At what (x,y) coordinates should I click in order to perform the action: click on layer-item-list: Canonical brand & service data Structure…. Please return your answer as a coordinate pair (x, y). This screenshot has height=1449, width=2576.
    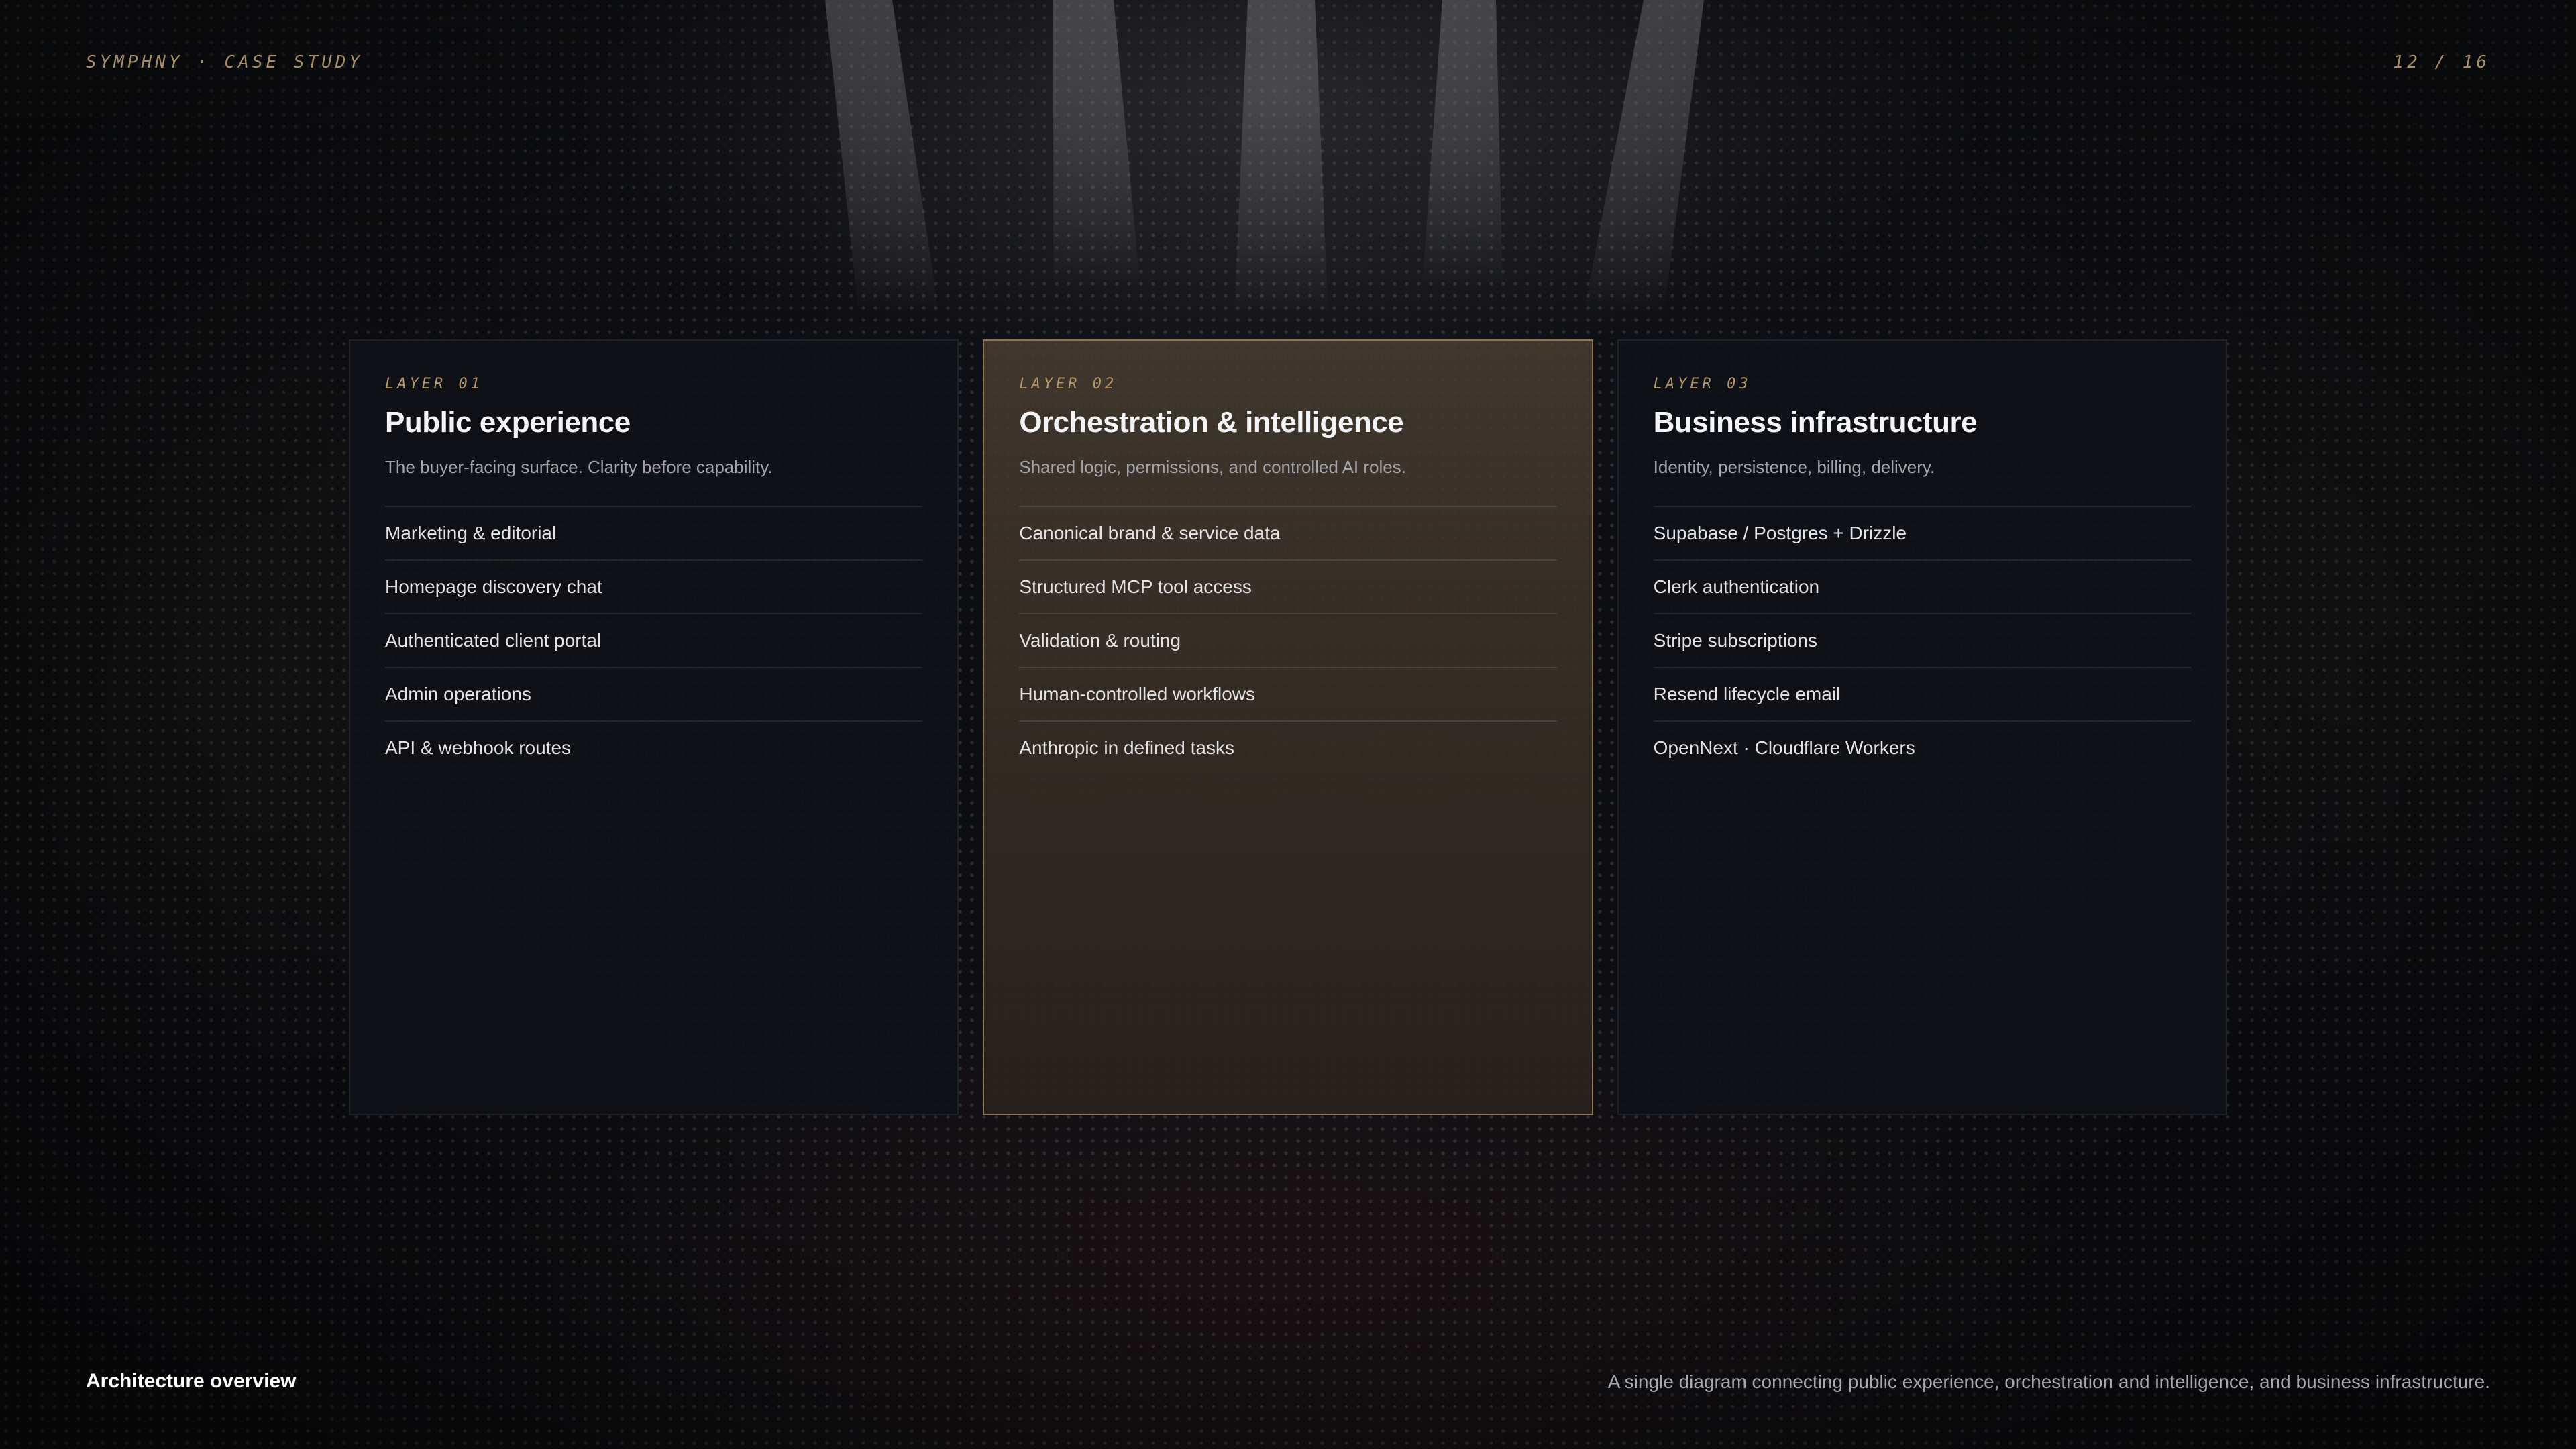
    Looking at the image, I should click on (1288, 640).